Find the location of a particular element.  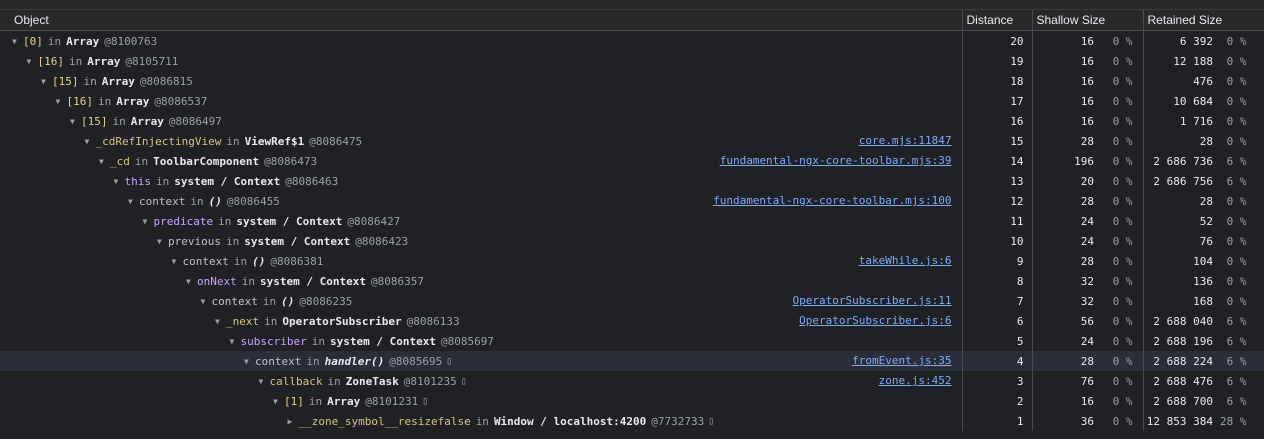

source-link: fundamental-ngx-core-toolbar.mjs:39 is located at coordinates (836, 160).